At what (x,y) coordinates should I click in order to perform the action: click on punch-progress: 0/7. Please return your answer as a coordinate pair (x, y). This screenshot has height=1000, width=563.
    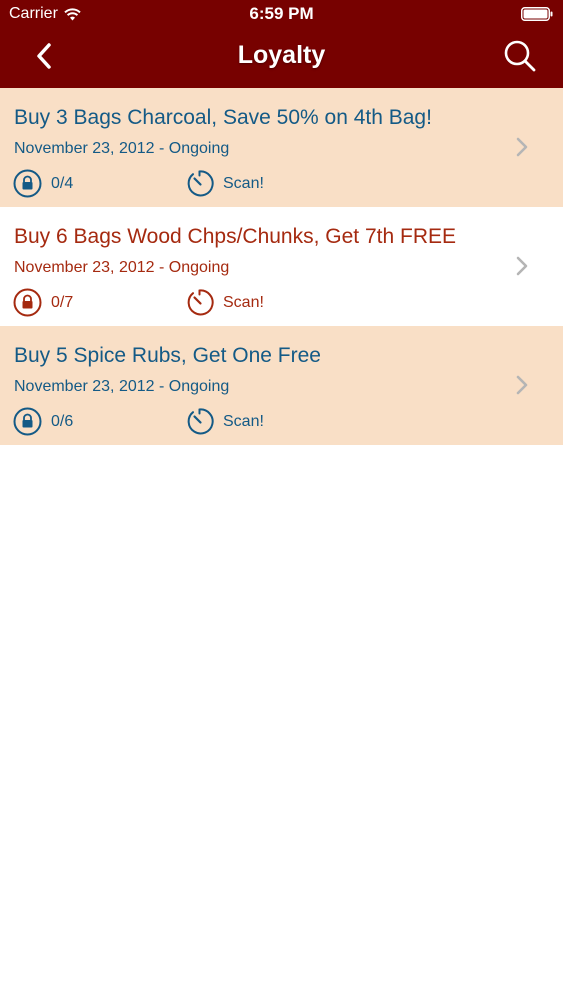
    Looking at the image, I should click on (62, 302).